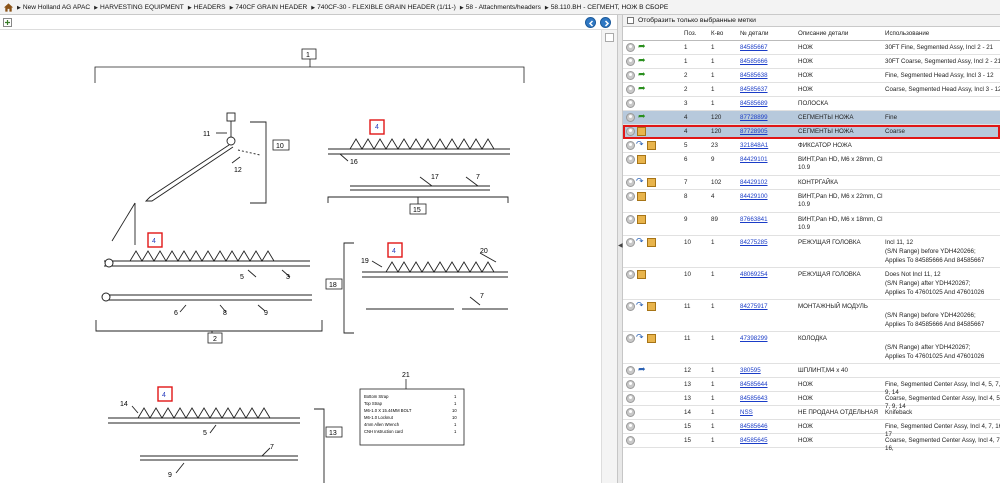  I want to click on callout-2: 2, so click(215, 339).